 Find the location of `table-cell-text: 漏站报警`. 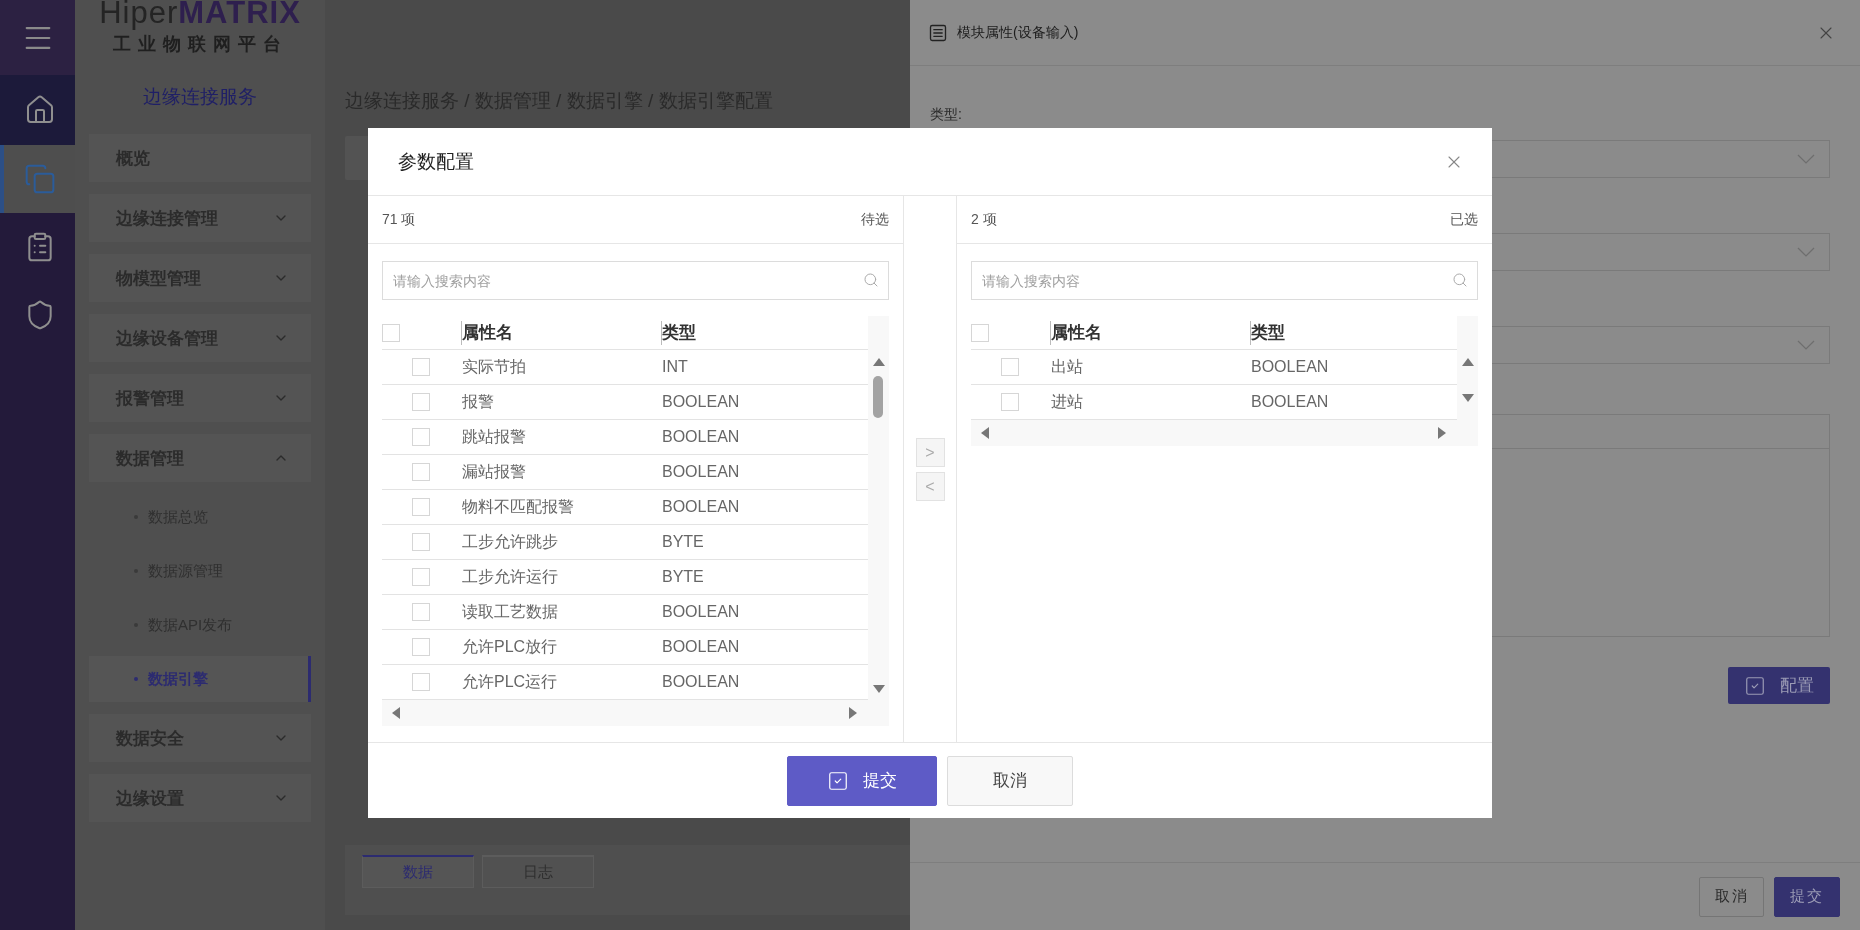

table-cell-text: 漏站报警 is located at coordinates (494, 471).